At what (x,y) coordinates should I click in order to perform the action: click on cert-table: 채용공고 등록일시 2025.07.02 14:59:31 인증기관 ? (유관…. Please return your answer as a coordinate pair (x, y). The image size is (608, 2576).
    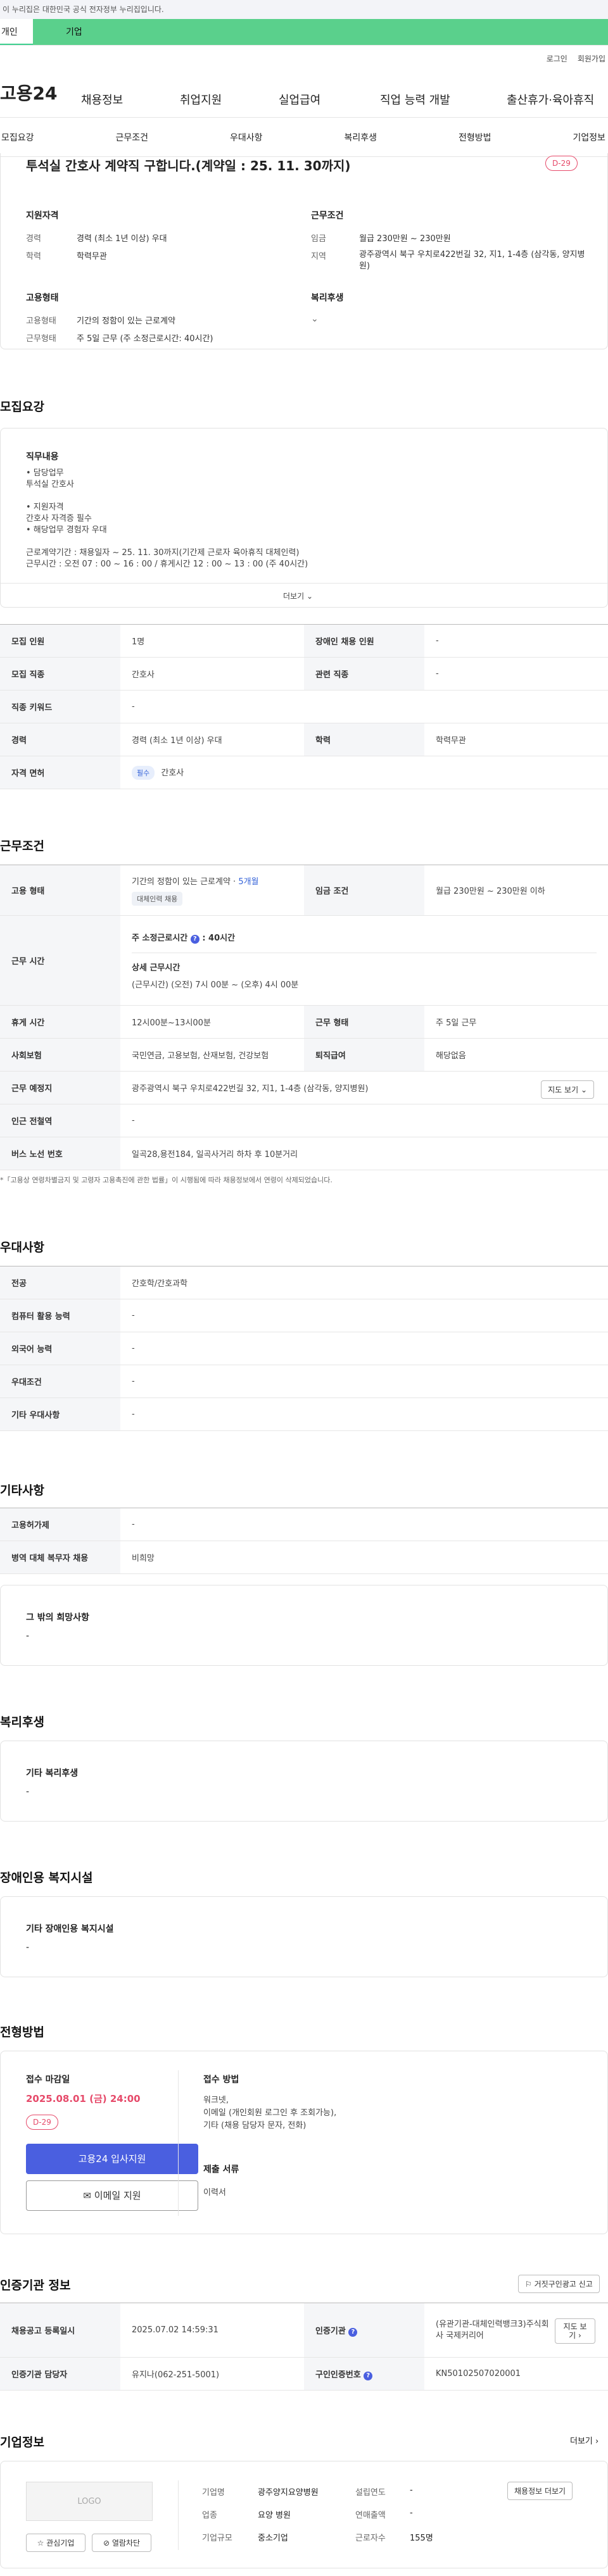
    Looking at the image, I should click on (304, 2347).